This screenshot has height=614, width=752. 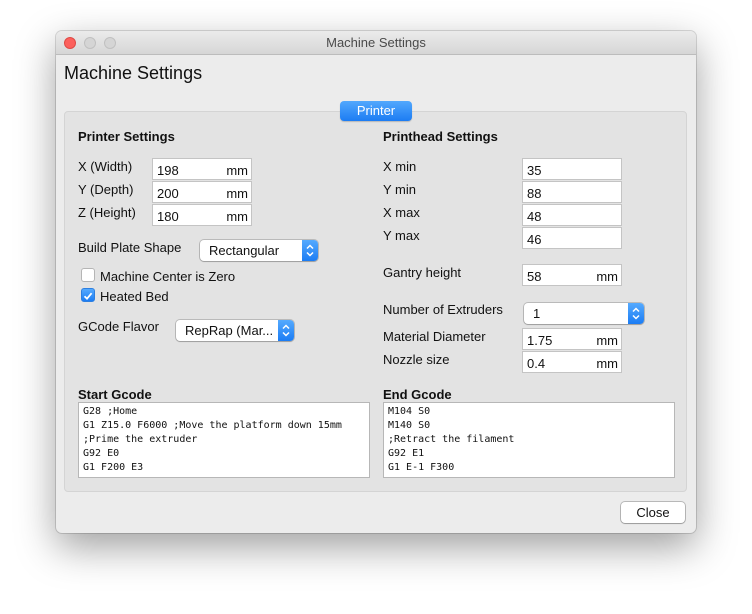 I want to click on y-min-value: 88, so click(x=534, y=193).